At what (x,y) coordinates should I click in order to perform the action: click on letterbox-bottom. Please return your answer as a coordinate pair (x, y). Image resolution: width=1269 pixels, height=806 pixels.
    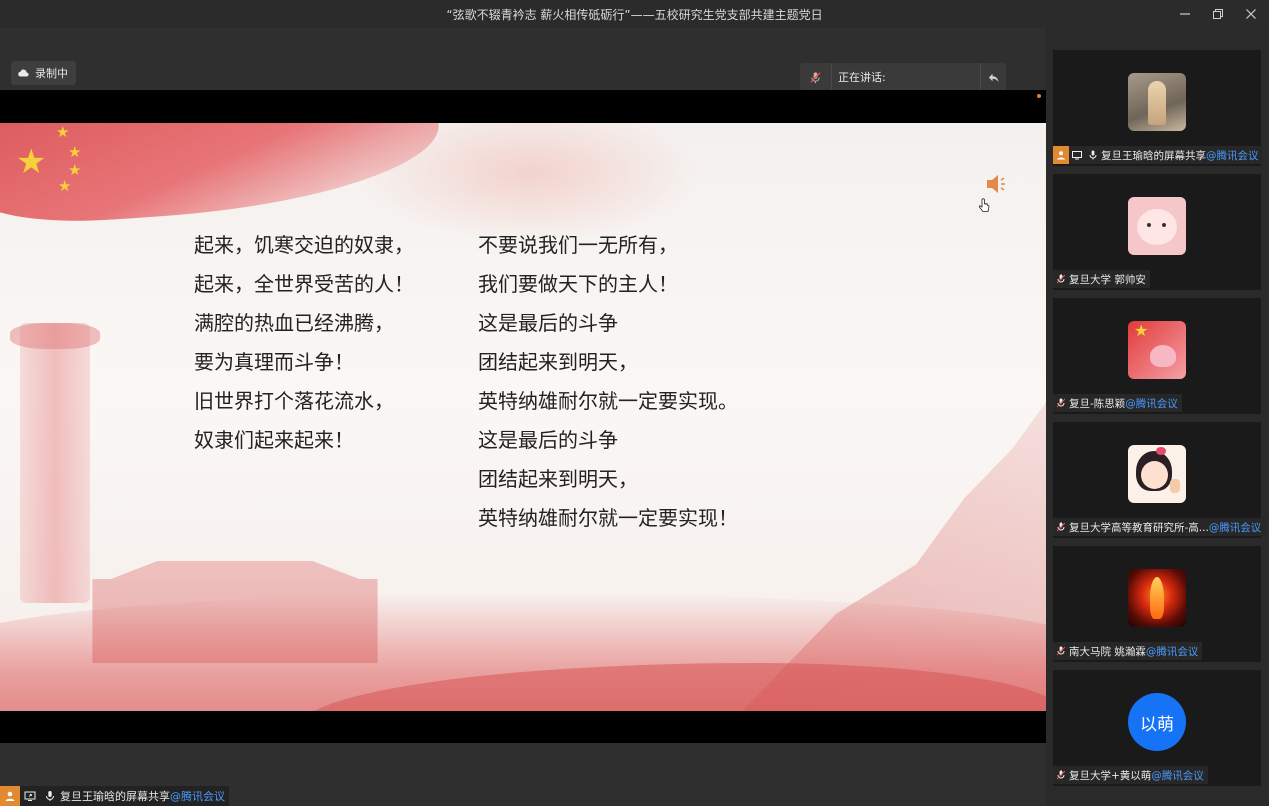
    Looking at the image, I should click on (523, 727).